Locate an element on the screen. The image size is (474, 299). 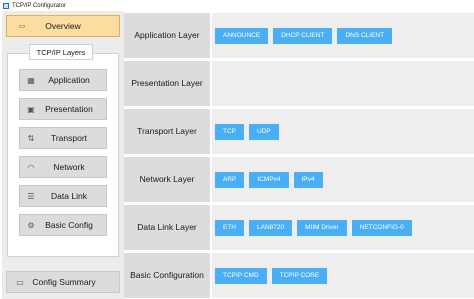
sidebar-item-basic-config: ⚙ Basic Config is located at coordinates (63, 225).